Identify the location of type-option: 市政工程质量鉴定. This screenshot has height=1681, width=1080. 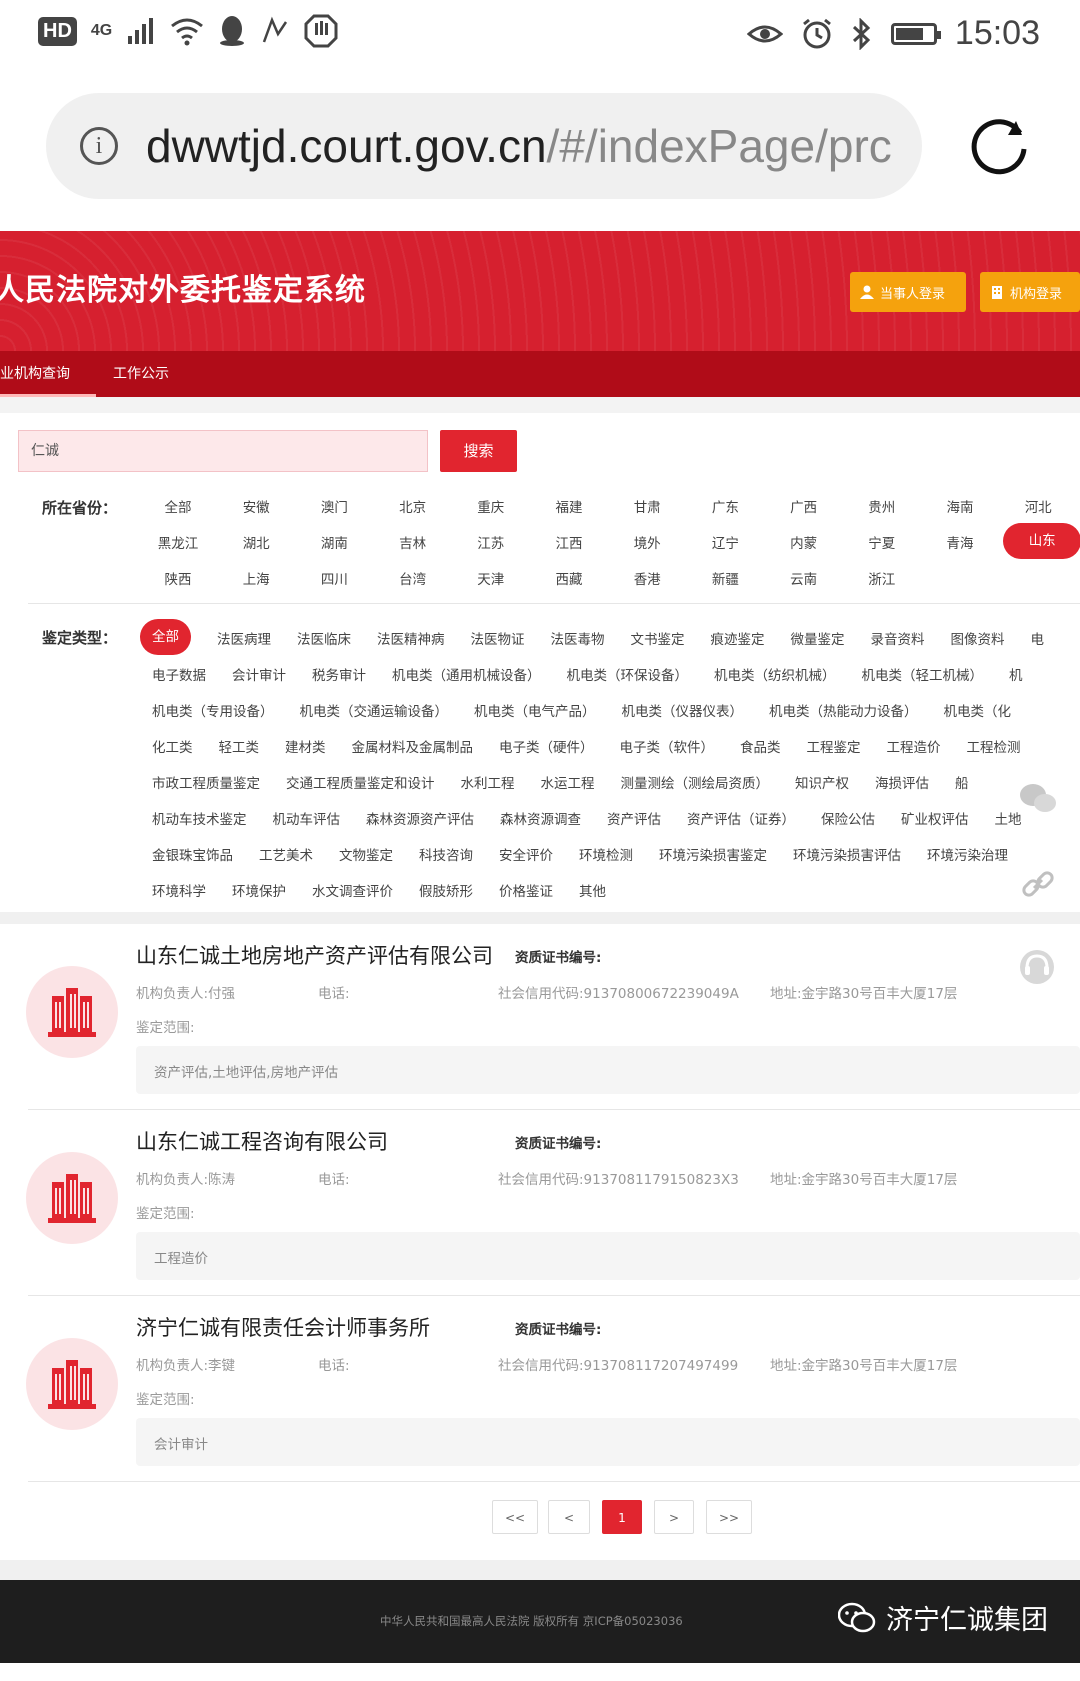
(206, 782).